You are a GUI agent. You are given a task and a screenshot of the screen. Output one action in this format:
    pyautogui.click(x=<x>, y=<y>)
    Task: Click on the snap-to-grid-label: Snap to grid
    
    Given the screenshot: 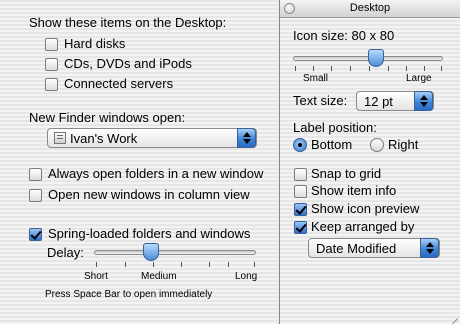 What is the action you would take?
    pyautogui.click(x=346, y=173)
    